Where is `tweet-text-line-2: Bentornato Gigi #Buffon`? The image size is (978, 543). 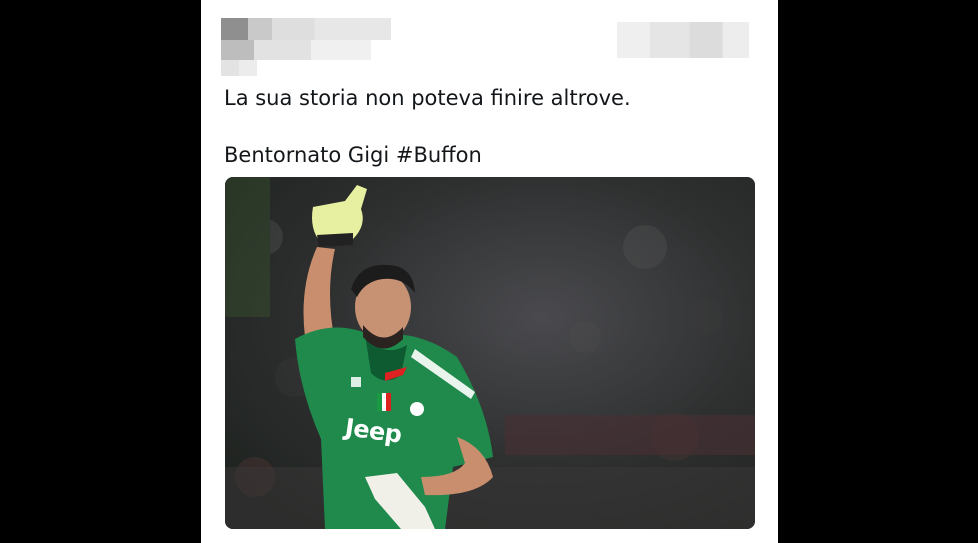 tweet-text-line-2: Bentornato Gigi #Buffon is located at coordinates (353, 155).